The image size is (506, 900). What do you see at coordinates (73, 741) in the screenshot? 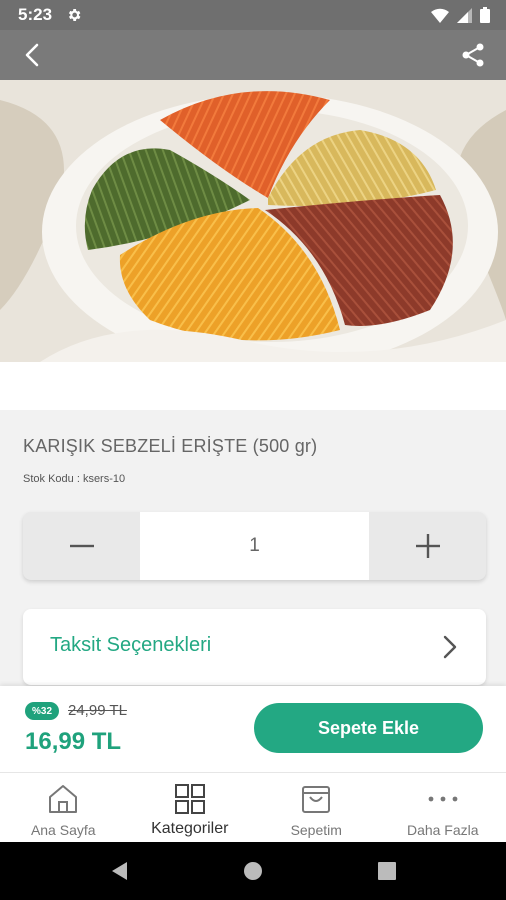
I see `current-price: 16,99 TL` at bounding box center [73, 741].